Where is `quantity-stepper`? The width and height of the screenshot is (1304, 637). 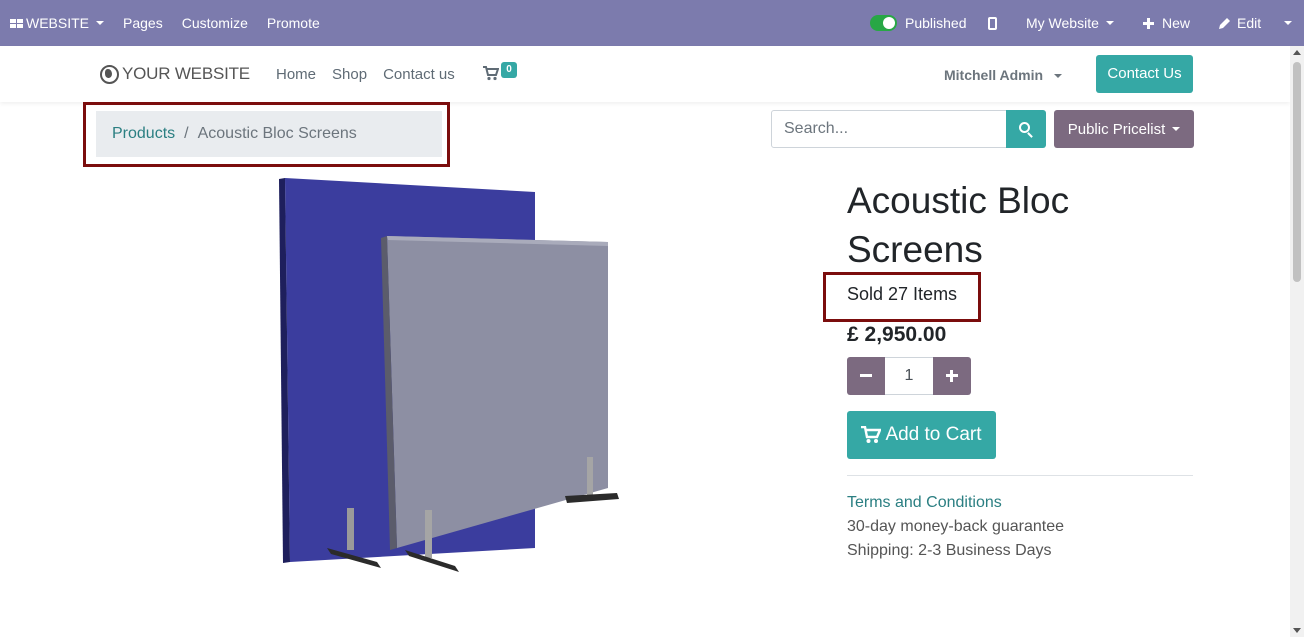
quantity-stepper is located at coordinates (909, 376).